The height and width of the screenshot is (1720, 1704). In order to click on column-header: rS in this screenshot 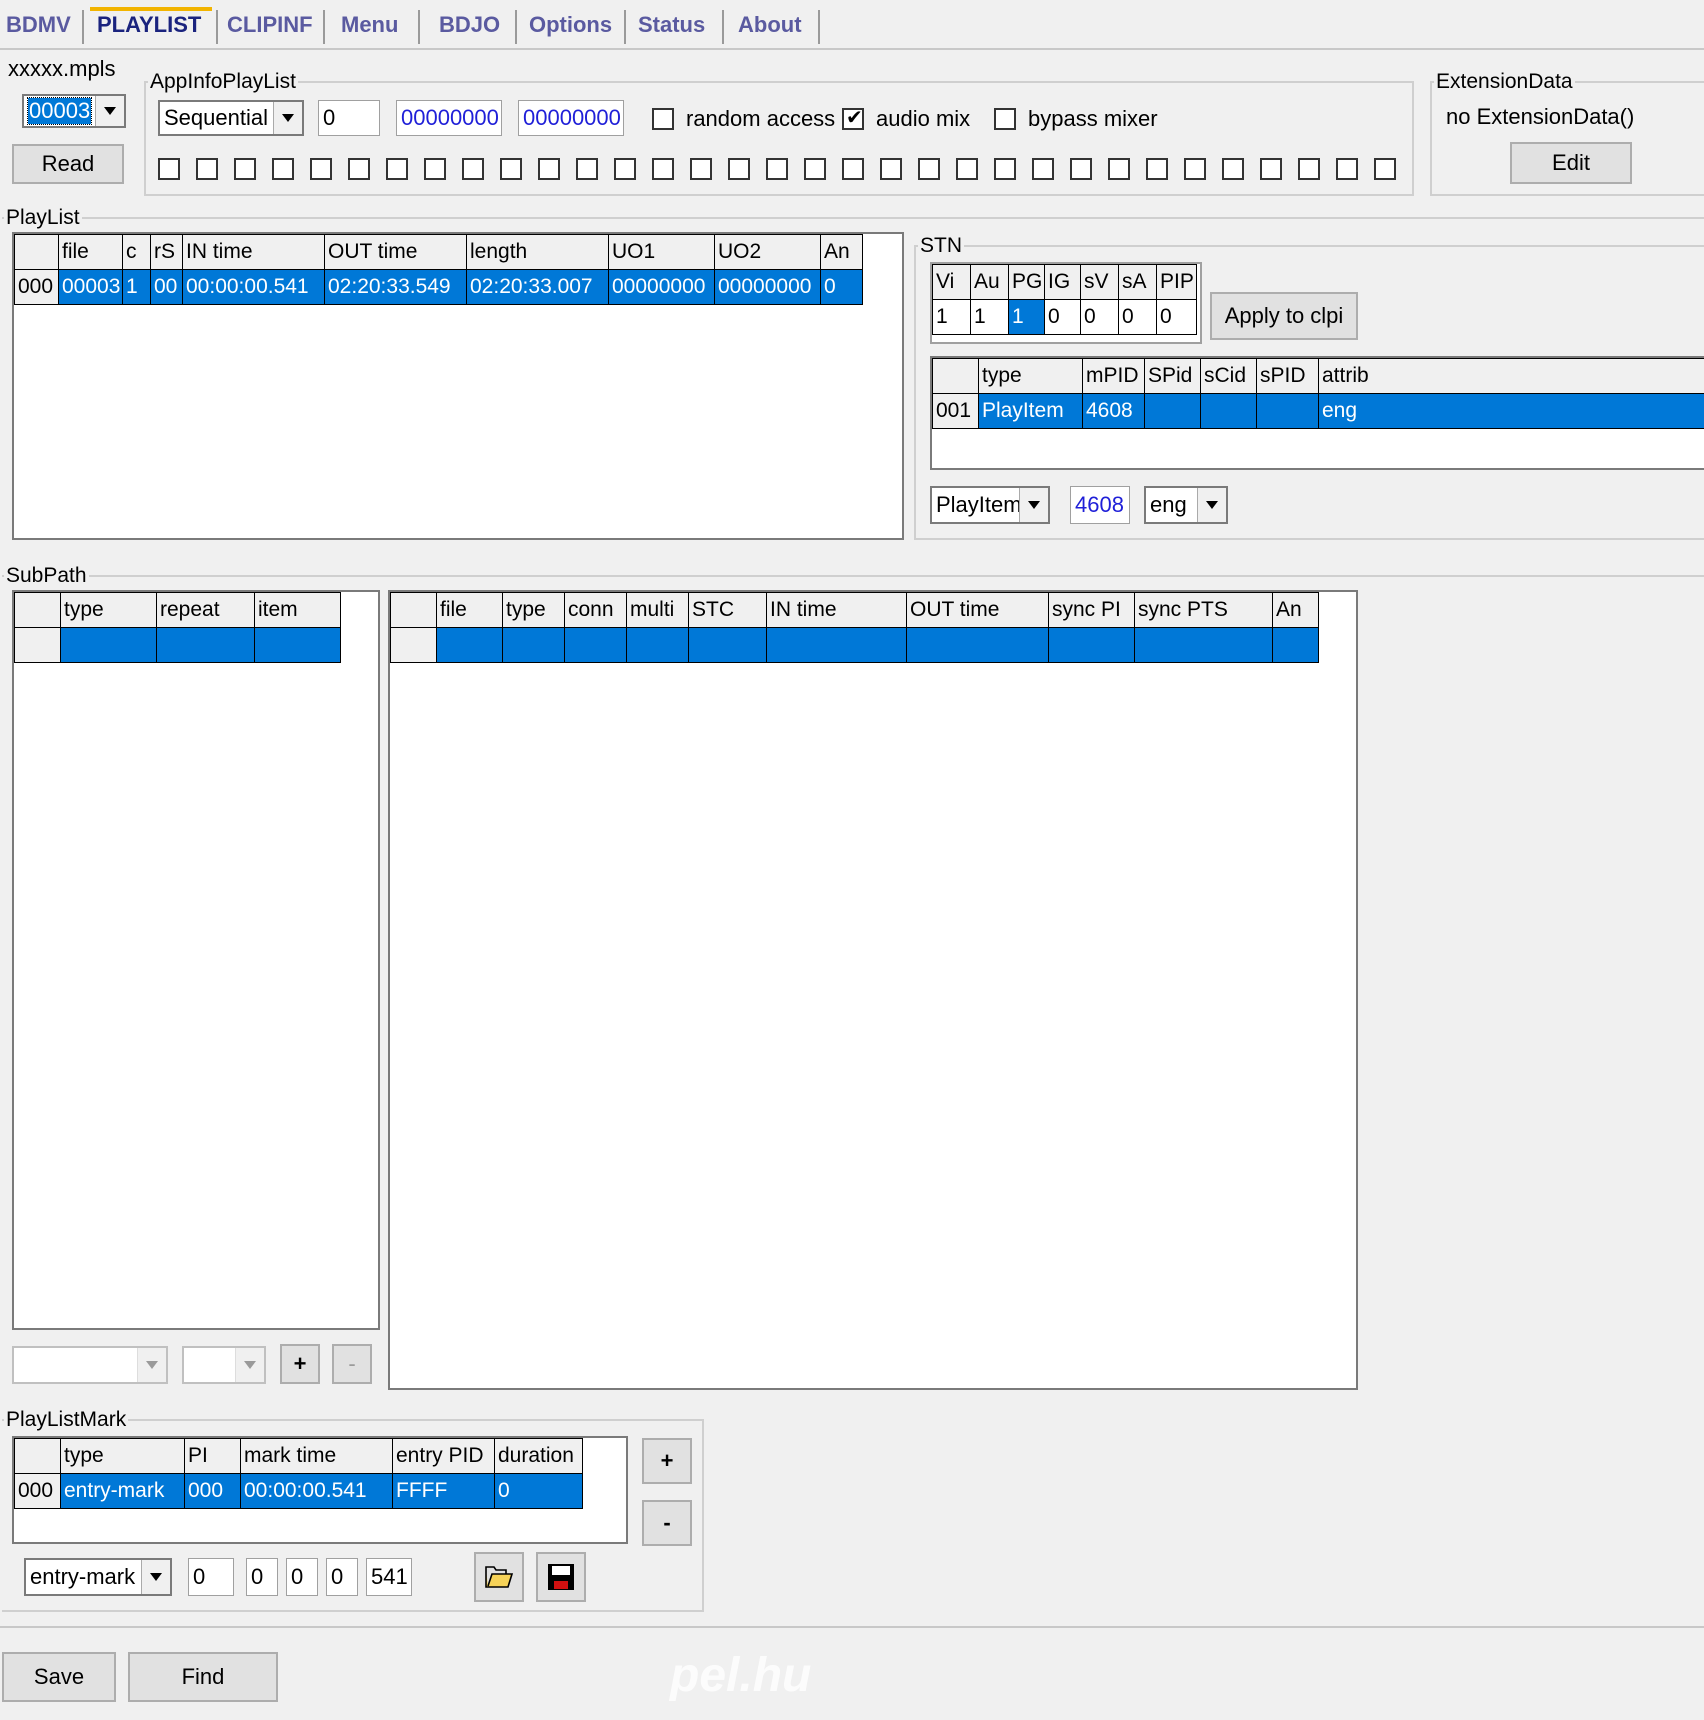, I will do `click(166, 252)`.